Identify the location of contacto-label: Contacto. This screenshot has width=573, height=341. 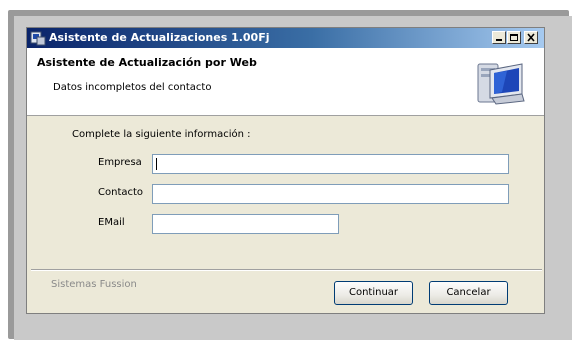
(121, 192).